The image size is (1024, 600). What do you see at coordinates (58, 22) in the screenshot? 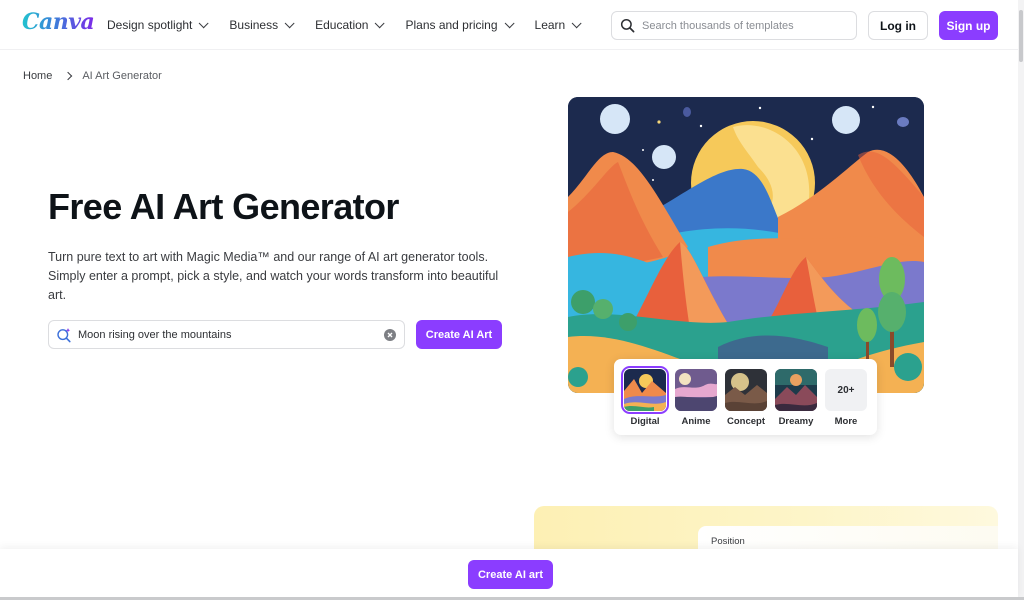
I see `canva-logo: Canva` at bounding box center [58, 22].